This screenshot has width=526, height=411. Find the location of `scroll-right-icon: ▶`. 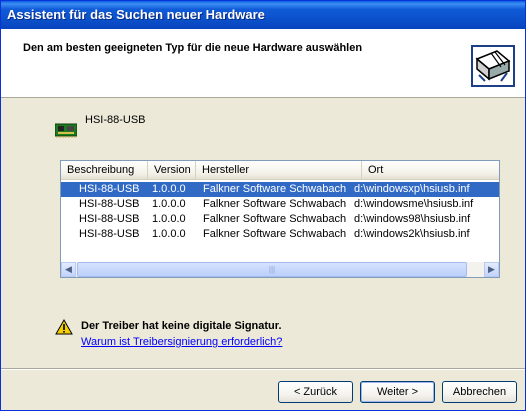

scroll-right-icon: ▶ is located at coordinates (491, 269).